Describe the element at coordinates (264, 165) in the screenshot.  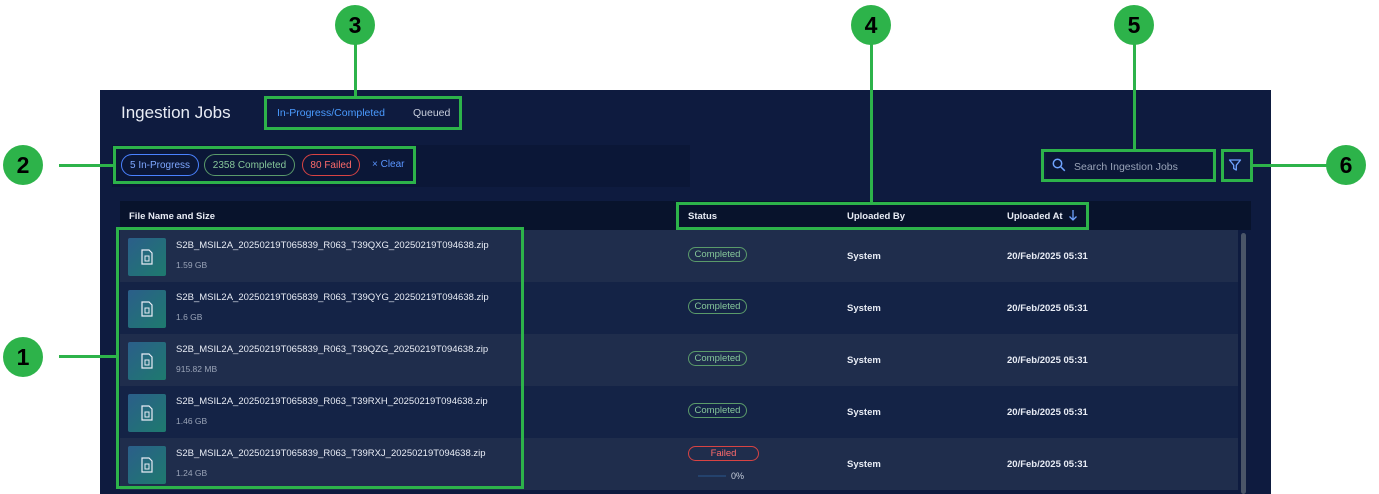
I see `filter-chips-highlight` at that location.